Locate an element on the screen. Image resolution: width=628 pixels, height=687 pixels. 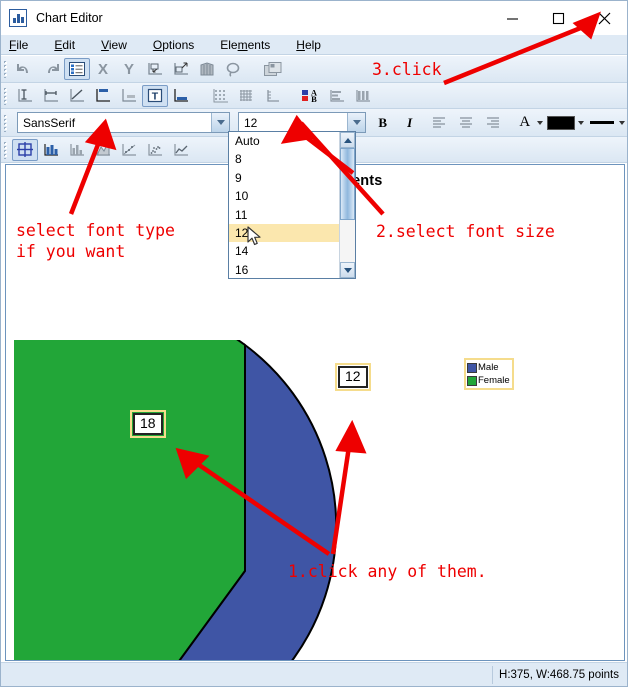
properties-icon is located at coordinates (77, 69).